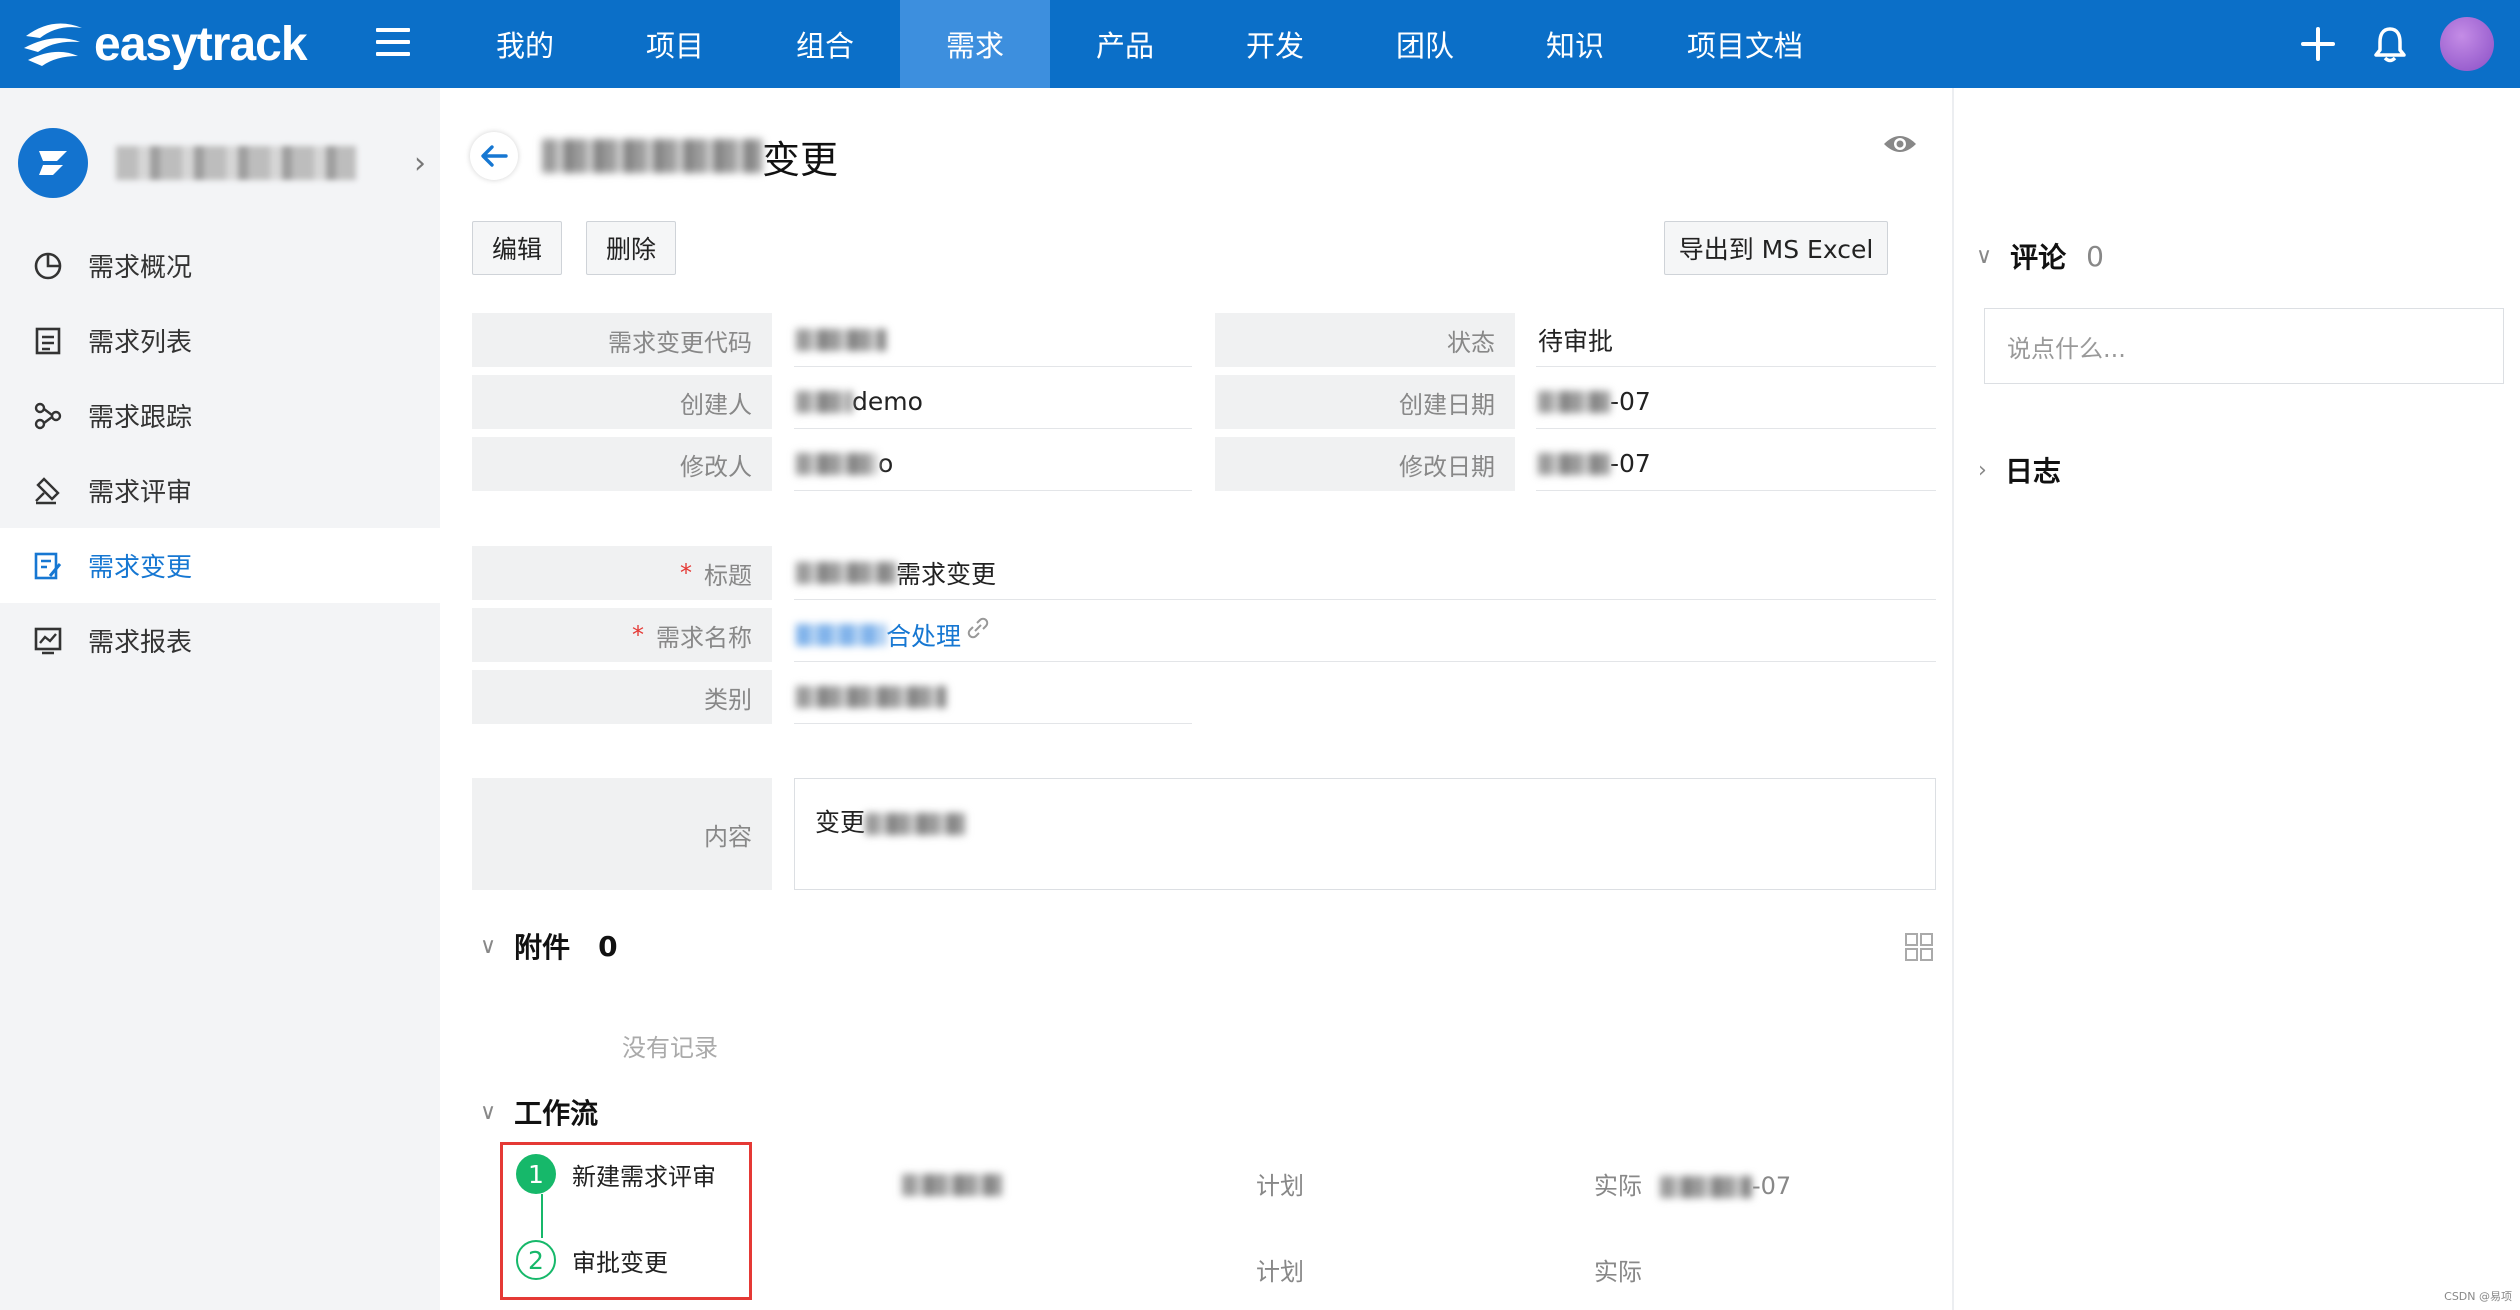 The height and width of the screenshot is (1310, 2520). I want to click on sidebar-item-label: 需求评审, so click(140, 493).